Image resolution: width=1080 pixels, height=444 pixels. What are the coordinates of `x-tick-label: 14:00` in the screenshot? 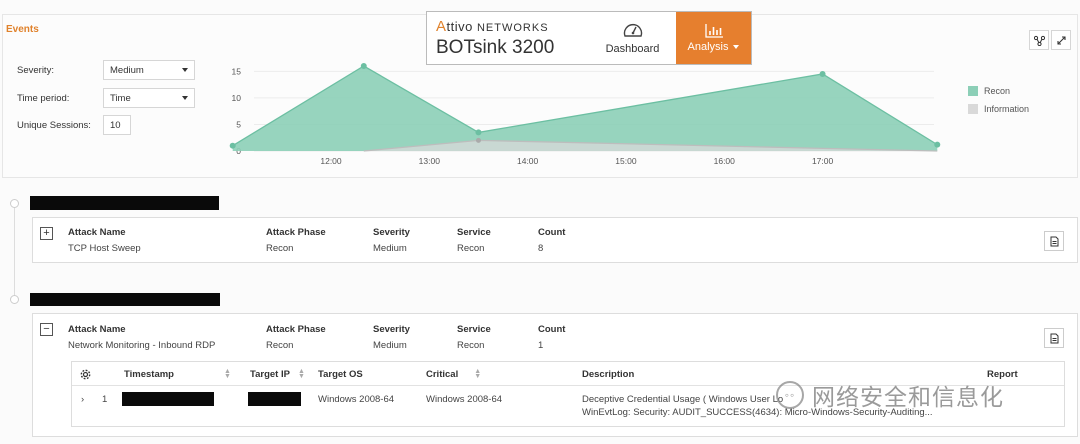 It's located at (528, 161).